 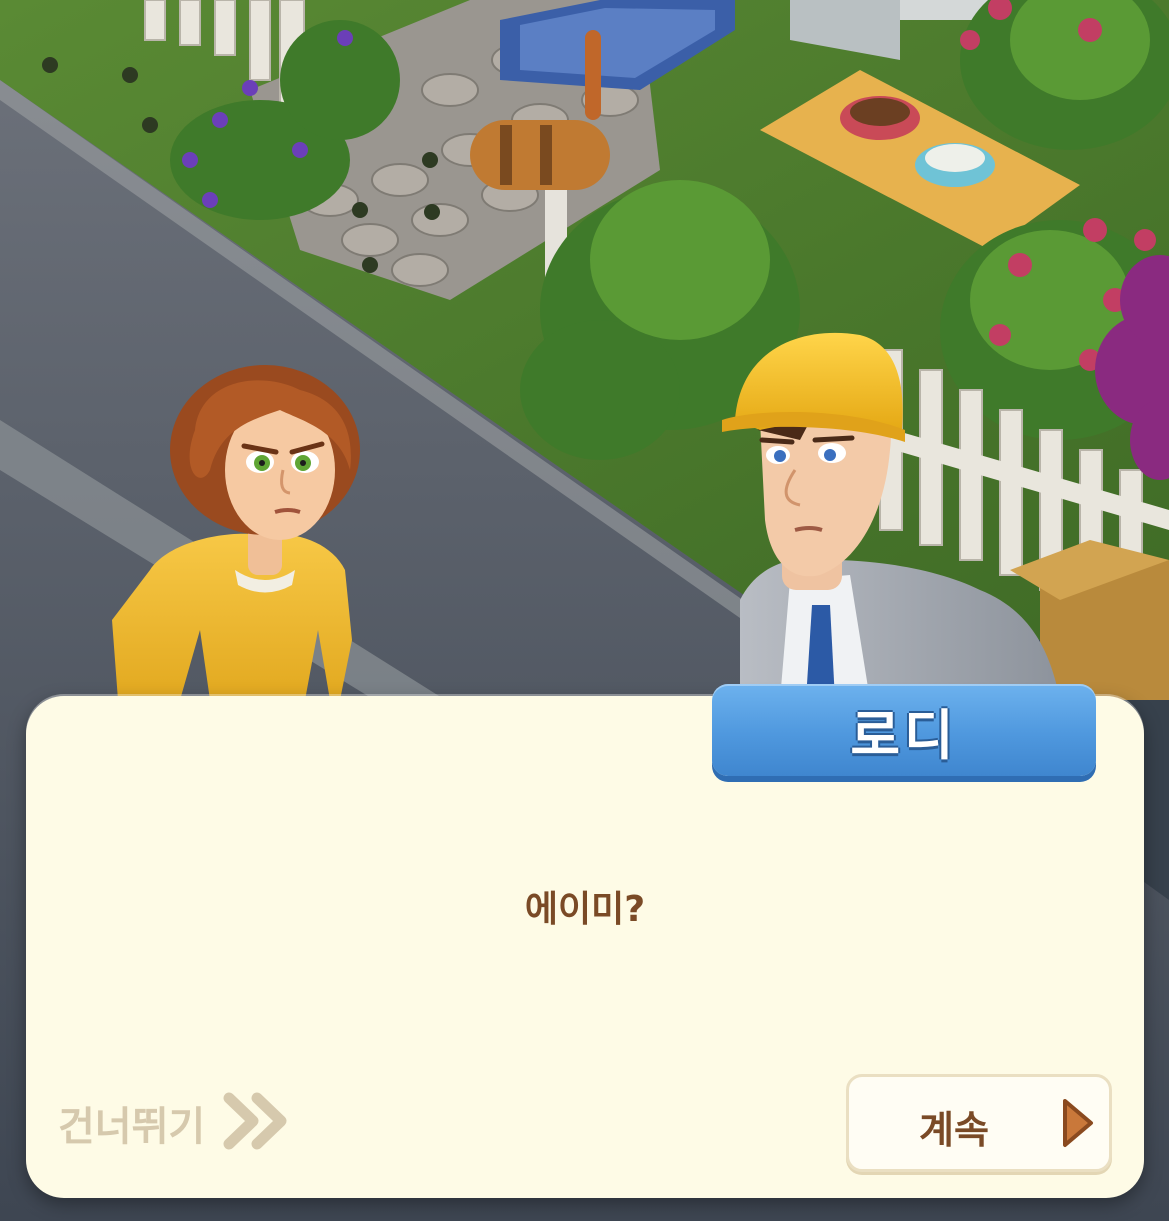 I want to click on play-arrow-icon, so click(x=1078, y=1125).